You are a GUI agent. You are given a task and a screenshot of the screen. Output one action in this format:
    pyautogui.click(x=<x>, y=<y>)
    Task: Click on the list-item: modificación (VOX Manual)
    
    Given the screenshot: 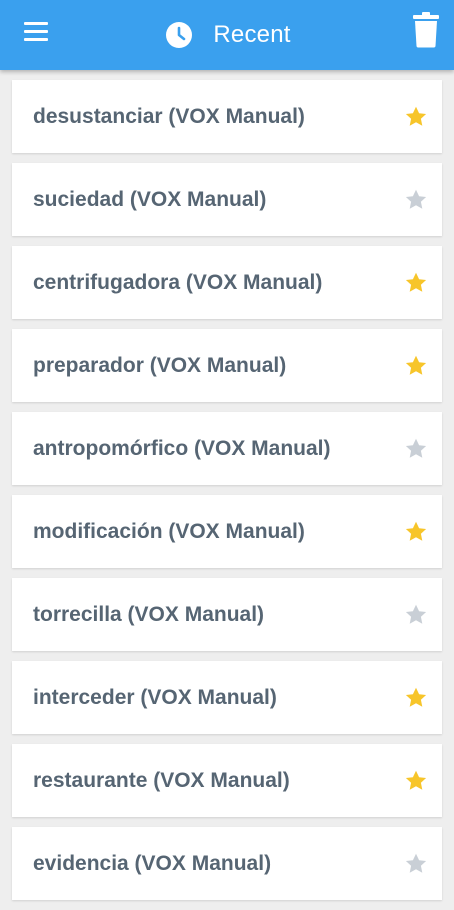 What is the action you would take?
    pyautogui.click(x=227, y=531)
    